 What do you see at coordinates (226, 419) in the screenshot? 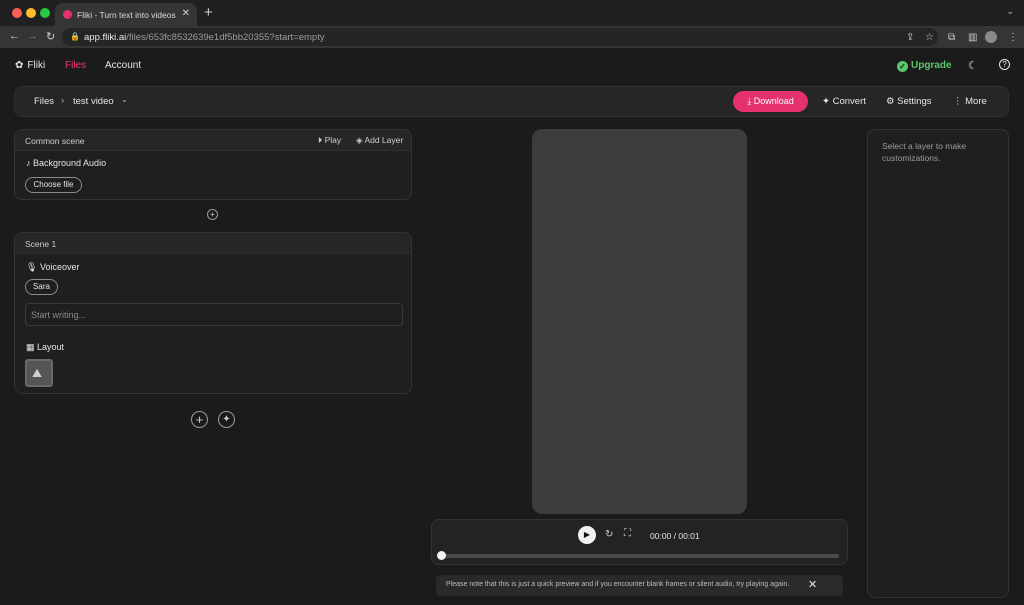
I see `ai-add-scene-sparkle-icon: ✦` at bounding box center [226, 419].